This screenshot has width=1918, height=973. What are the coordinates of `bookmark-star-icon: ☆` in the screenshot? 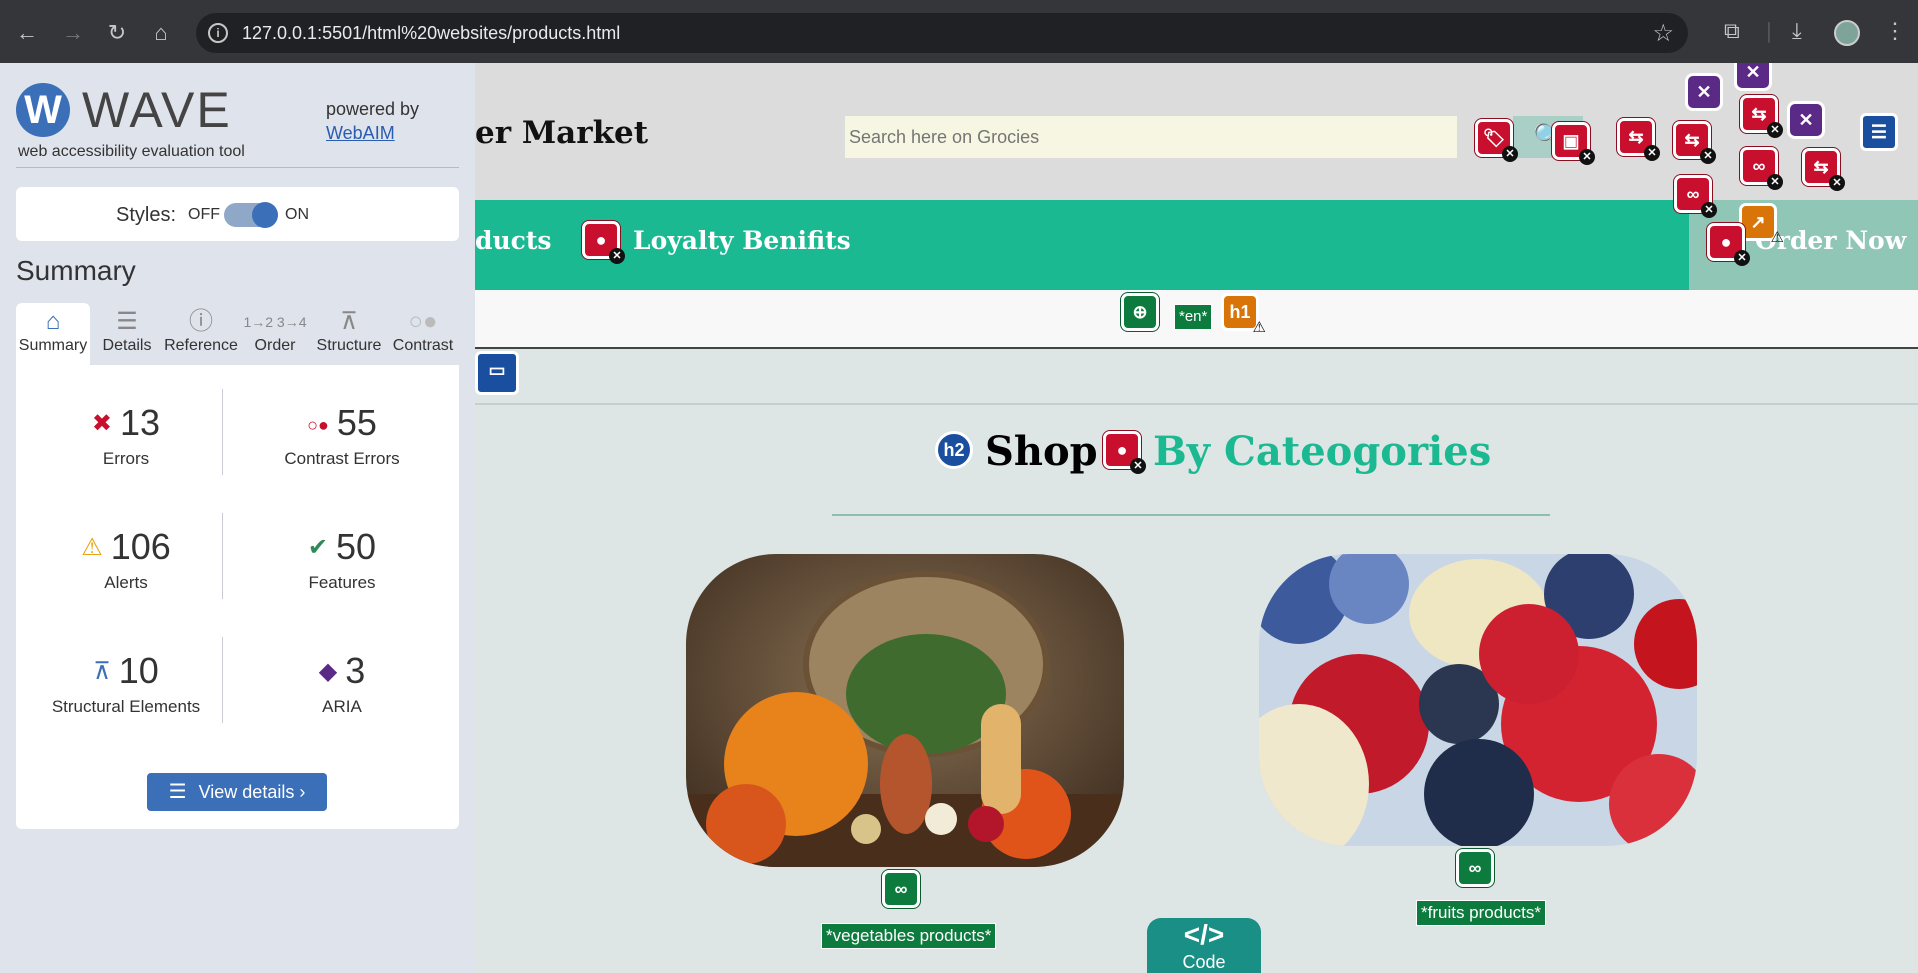 It's located at (1663, 33).